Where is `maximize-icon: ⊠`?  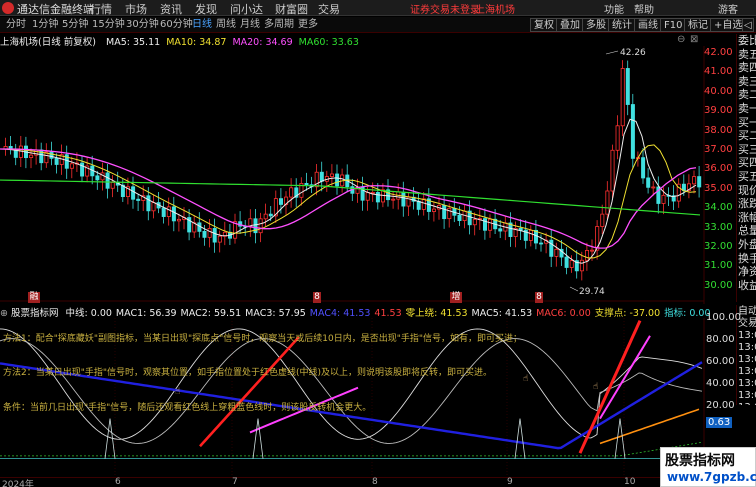 maximize-icon: ⊠ is located at coordinates (694, 39).